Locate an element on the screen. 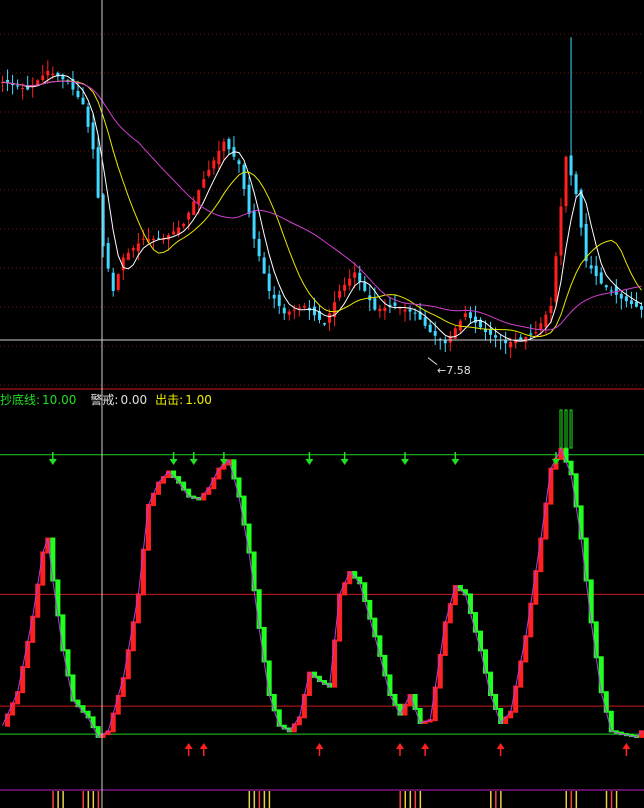  legend-label-alert: 警戒: is located at coordinates (104, 400).